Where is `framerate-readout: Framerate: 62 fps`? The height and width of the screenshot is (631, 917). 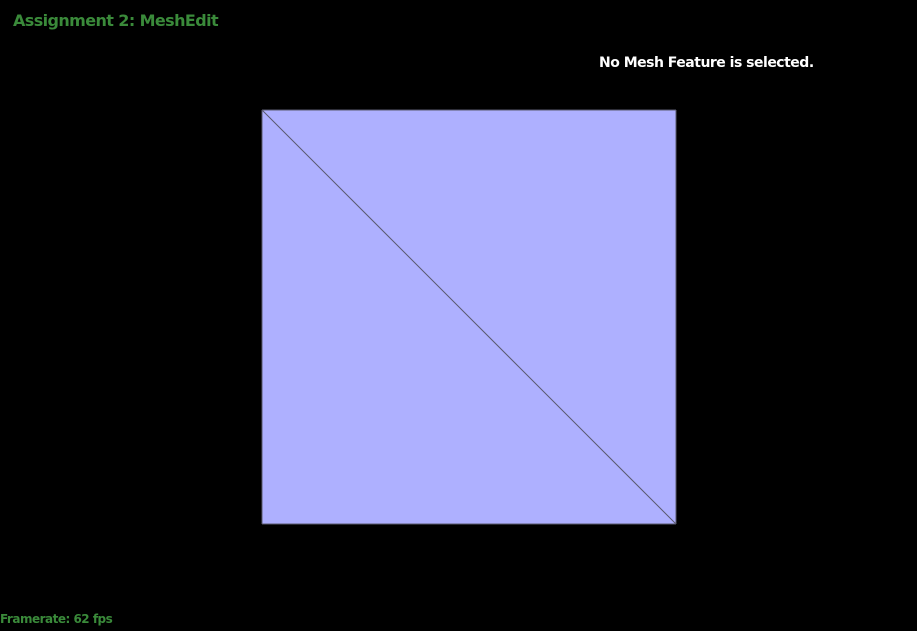
framerate-readout: Framerate: 62 fps is located at coordinates (56, 619).